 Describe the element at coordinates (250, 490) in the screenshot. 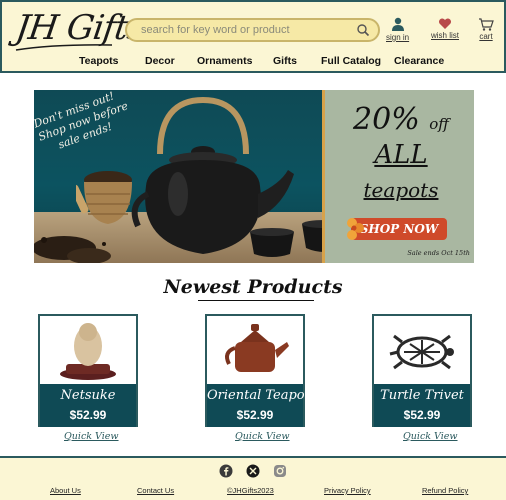

I see `footer-link-copyright: ©JHGifts2023` at that location.